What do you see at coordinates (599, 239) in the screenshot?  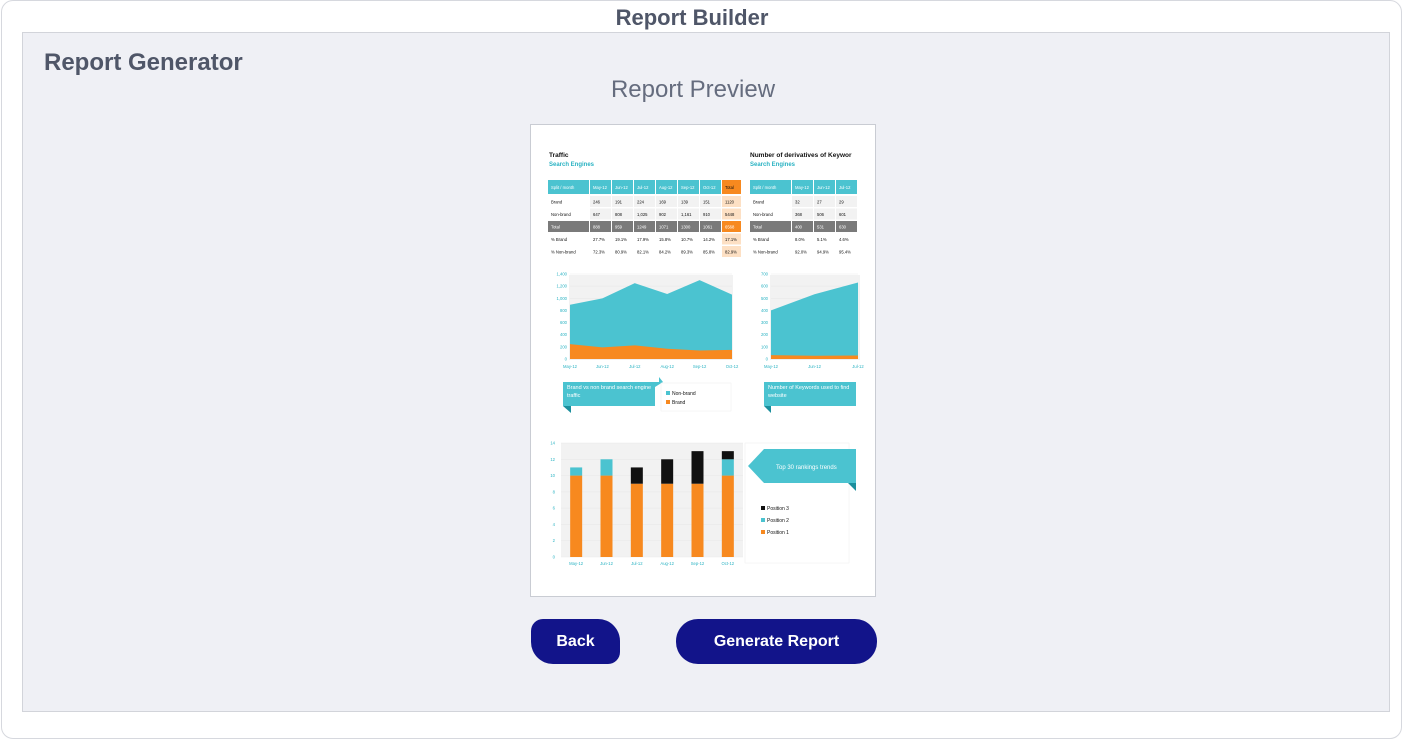 I see `traffic-table-cell-text: 27.7%` at bounding box center [599, 239].